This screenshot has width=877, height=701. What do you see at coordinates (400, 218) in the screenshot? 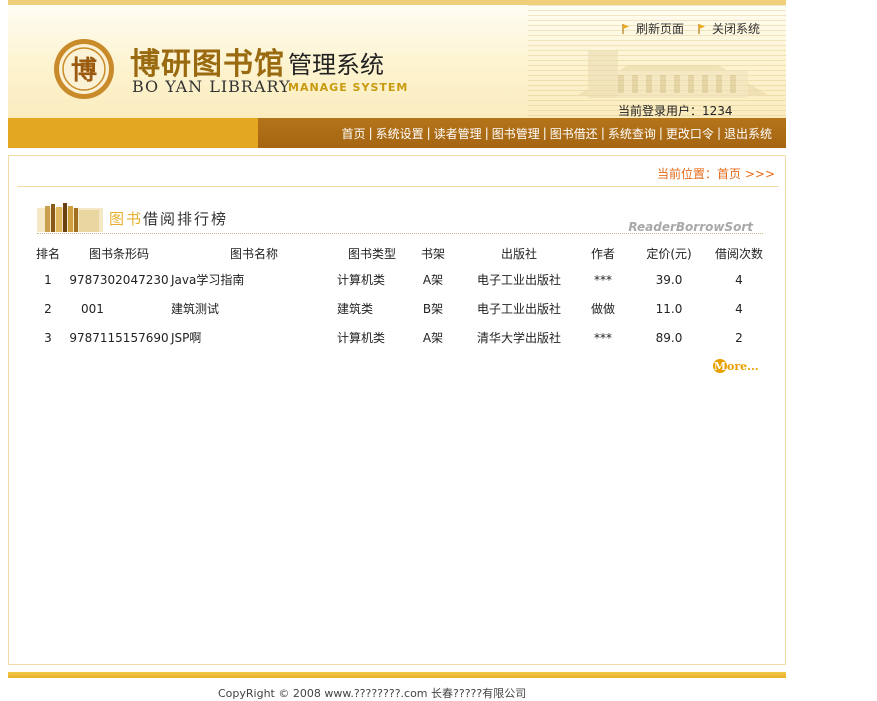
I see `section-header: 图书借阅排行榜 ReaderBorrowSort` at bounding box center [400, 218].